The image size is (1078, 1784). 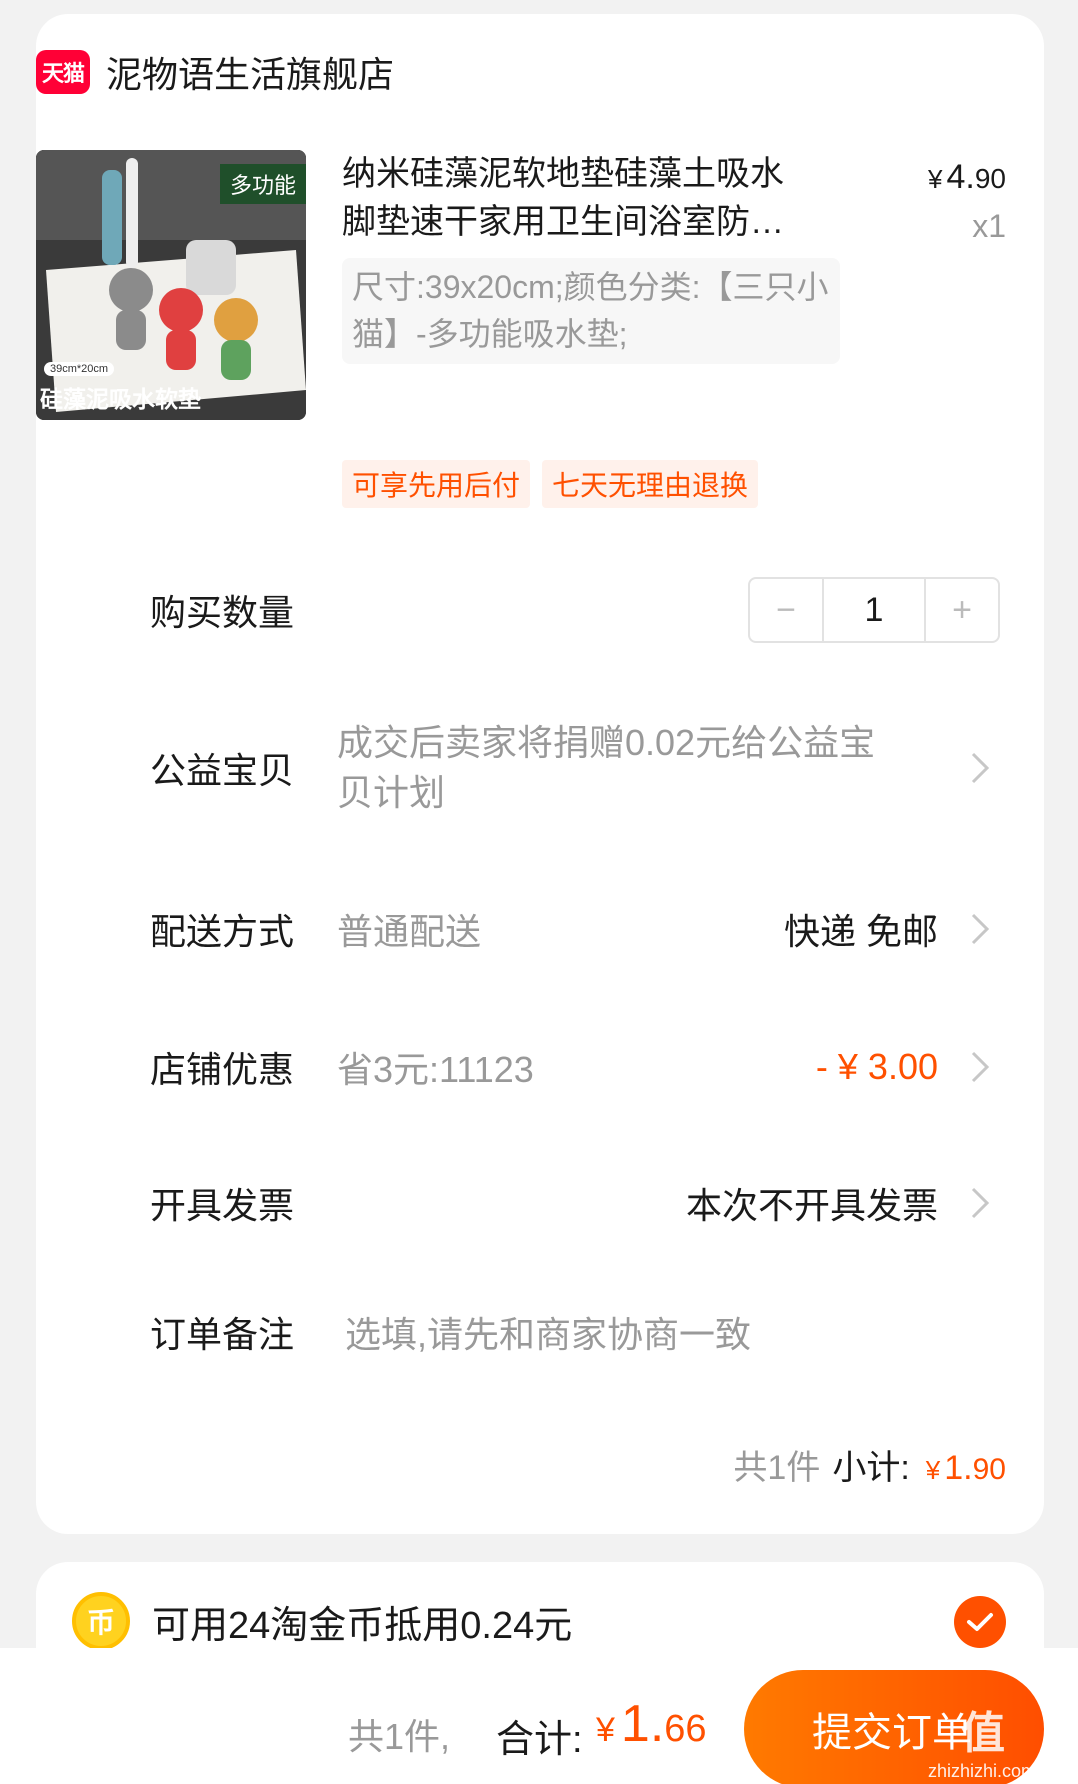 What do you see at coordinates (222, 1205) in the screenshot?
I see `invoice-label: 开具发票` at bounding box center [222, 1205].